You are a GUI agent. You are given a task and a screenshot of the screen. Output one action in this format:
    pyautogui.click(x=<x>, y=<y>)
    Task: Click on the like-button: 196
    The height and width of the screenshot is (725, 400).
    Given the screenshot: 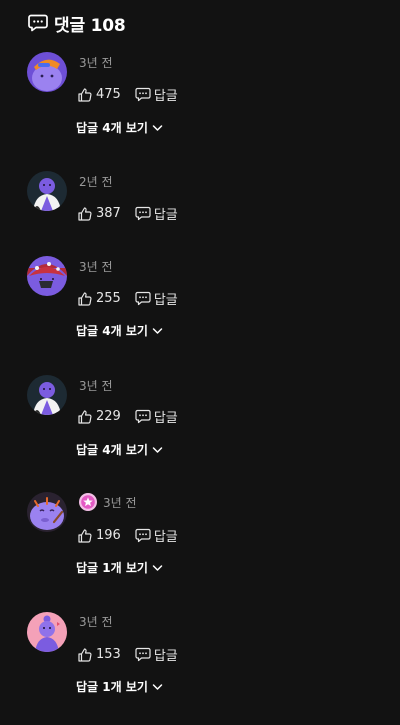 What is the action you would take?
    pyautogui.click(x=99, y=536)
    